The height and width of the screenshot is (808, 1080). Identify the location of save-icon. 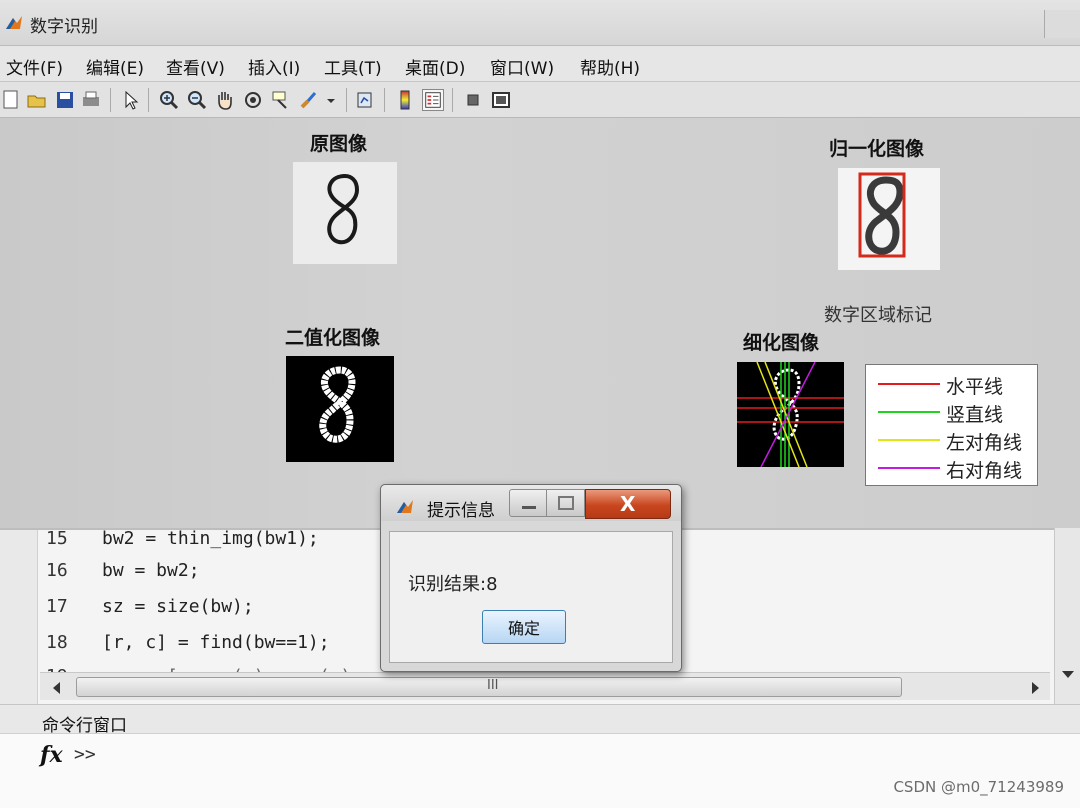
(65, 100).